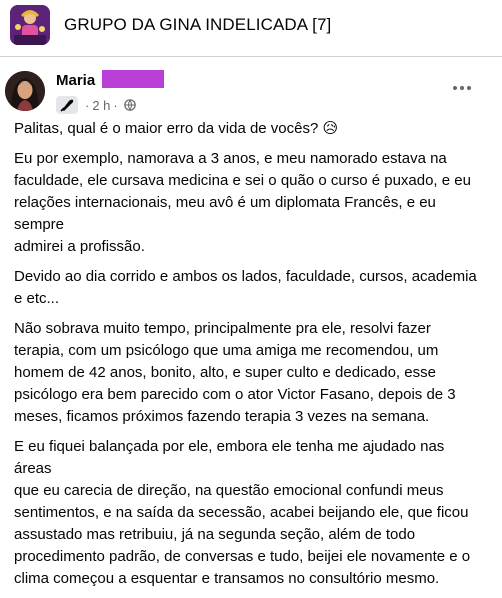 This screenshot has height=598, width=502. I want to click on quill-pen-icon, so click(67, 105).